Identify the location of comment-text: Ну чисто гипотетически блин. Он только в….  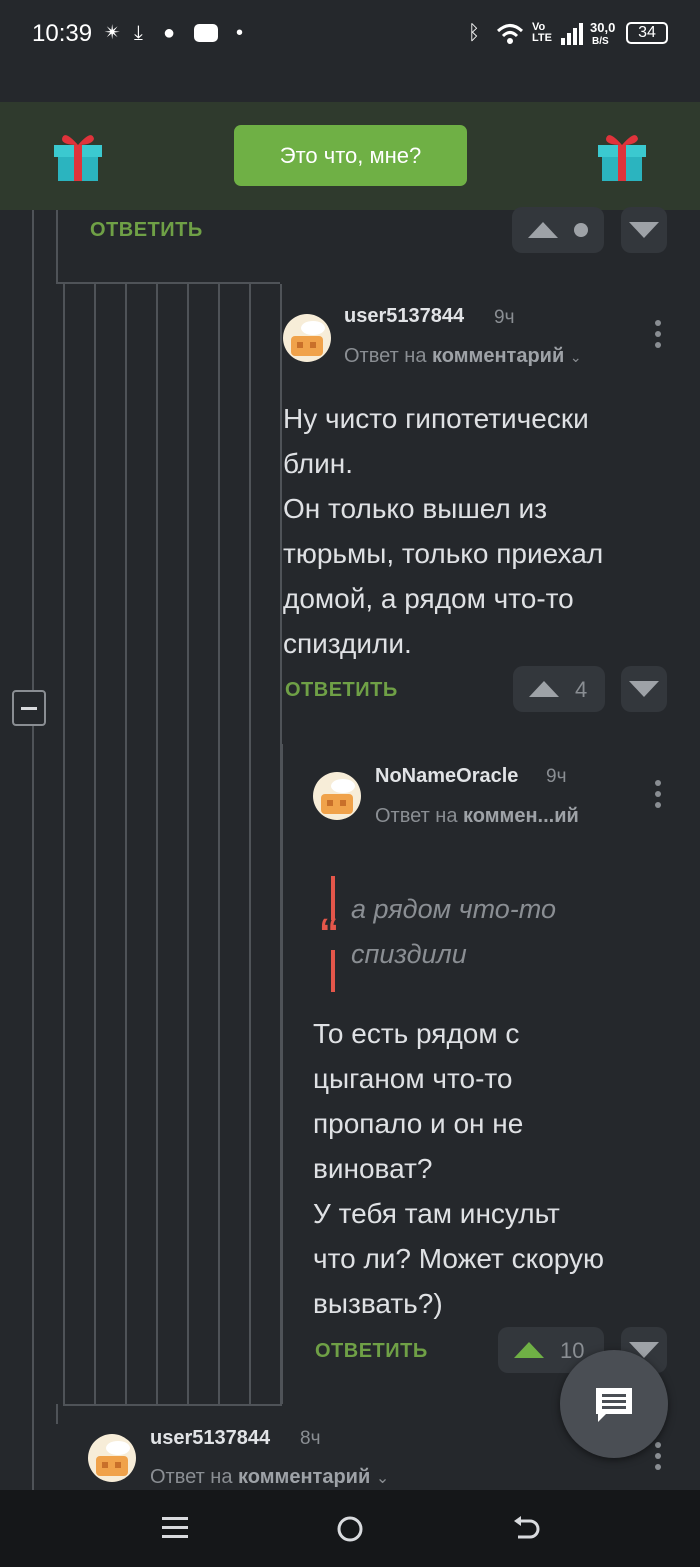
(443, 531).